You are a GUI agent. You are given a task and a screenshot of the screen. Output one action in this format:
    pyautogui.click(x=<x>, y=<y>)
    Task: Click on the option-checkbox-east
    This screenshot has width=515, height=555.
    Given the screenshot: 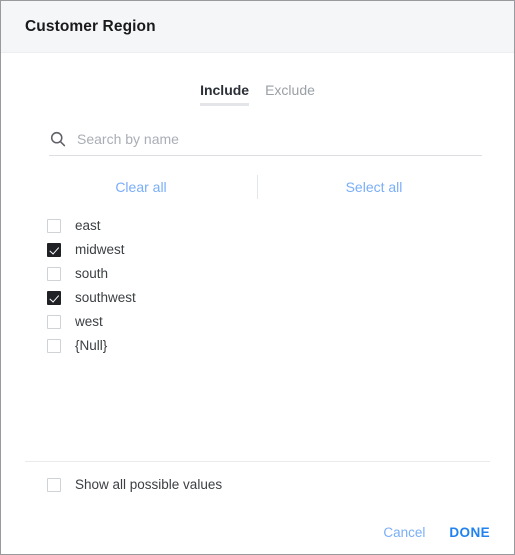 What is the action you would take?
    pyautogui.click(x=54, y=226)
    